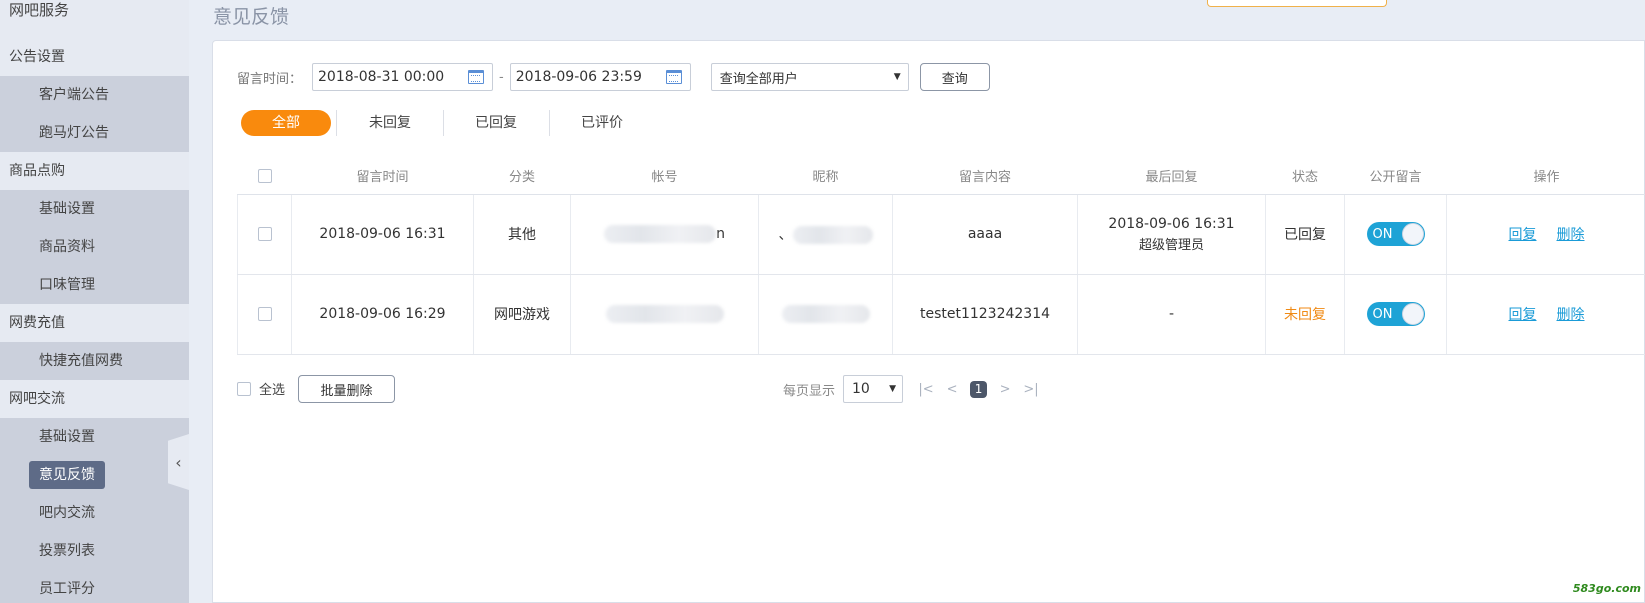 This screenshot has height=603, width=1645. Describe the element at coordinates (720, 234) in the screenshot. I see `account-tail: n` at that location.